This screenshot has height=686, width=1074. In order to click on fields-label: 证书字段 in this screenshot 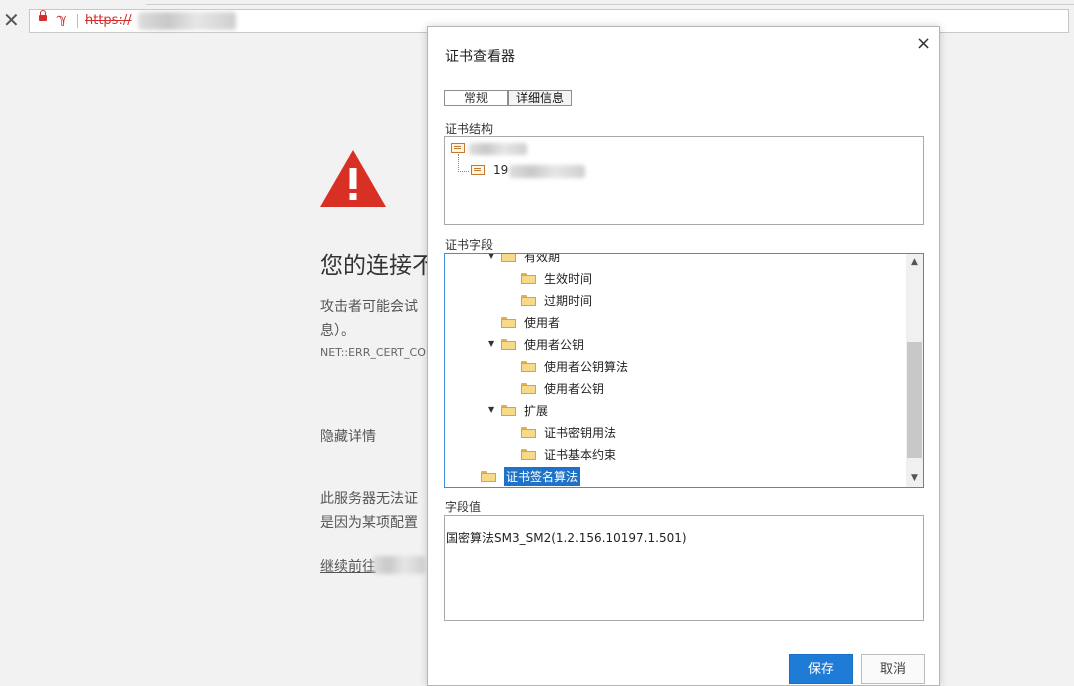, I will do `click(469, 245)`.